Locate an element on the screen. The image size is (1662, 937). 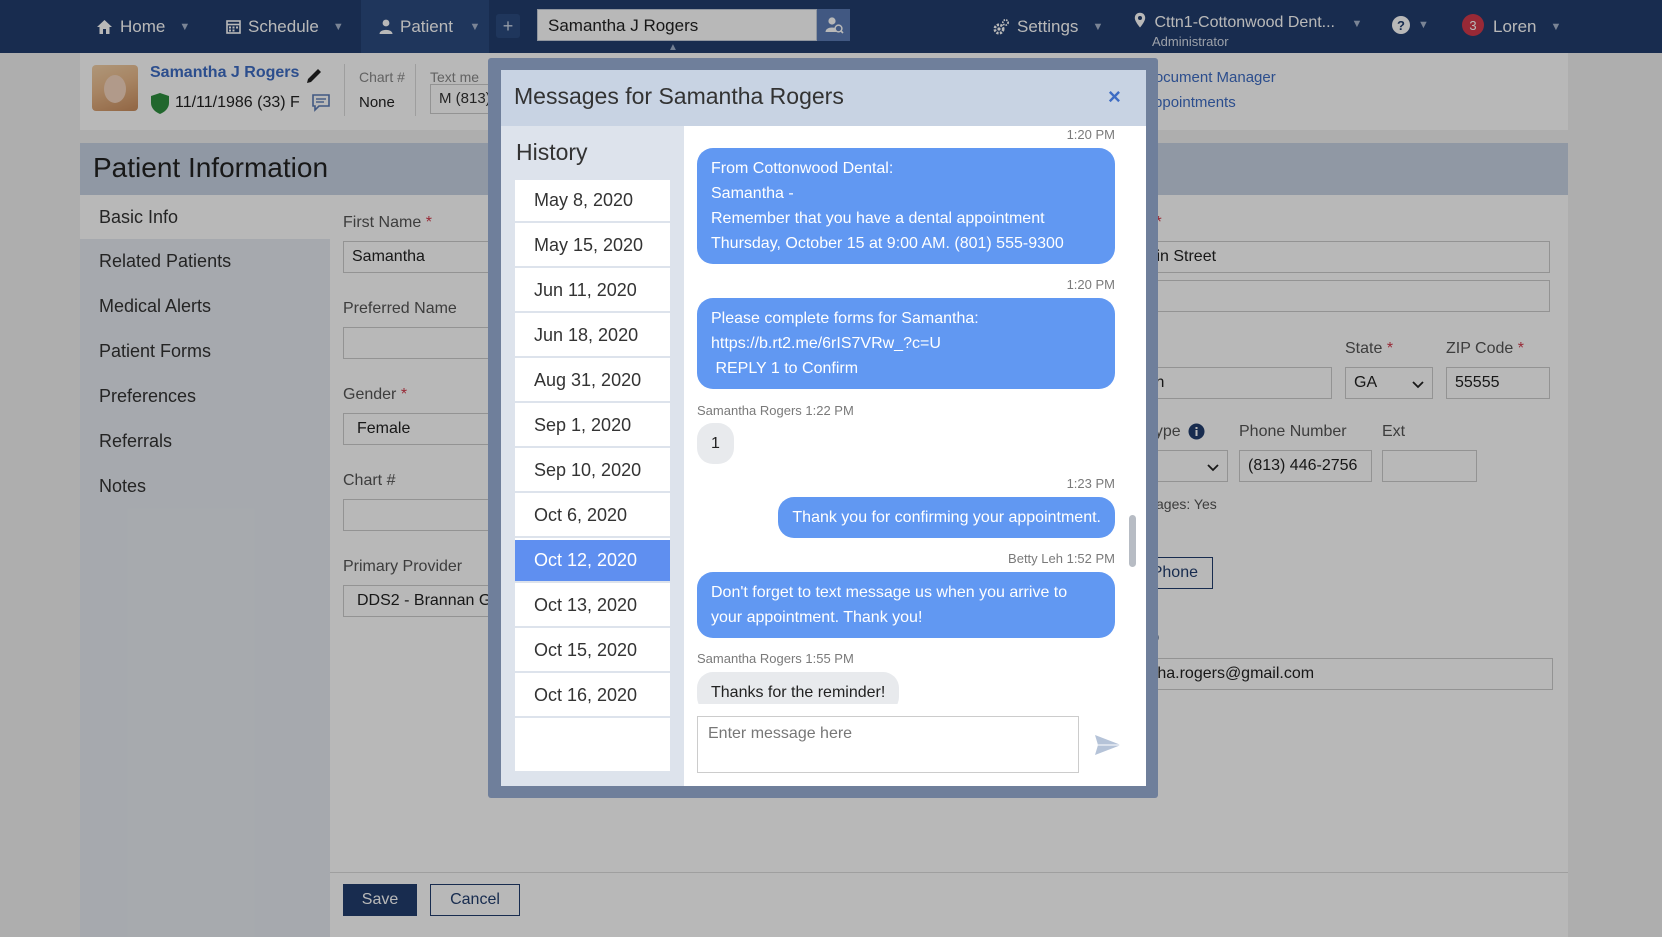
history-item: May 8, 2020 is located at coordinates (592, 201).